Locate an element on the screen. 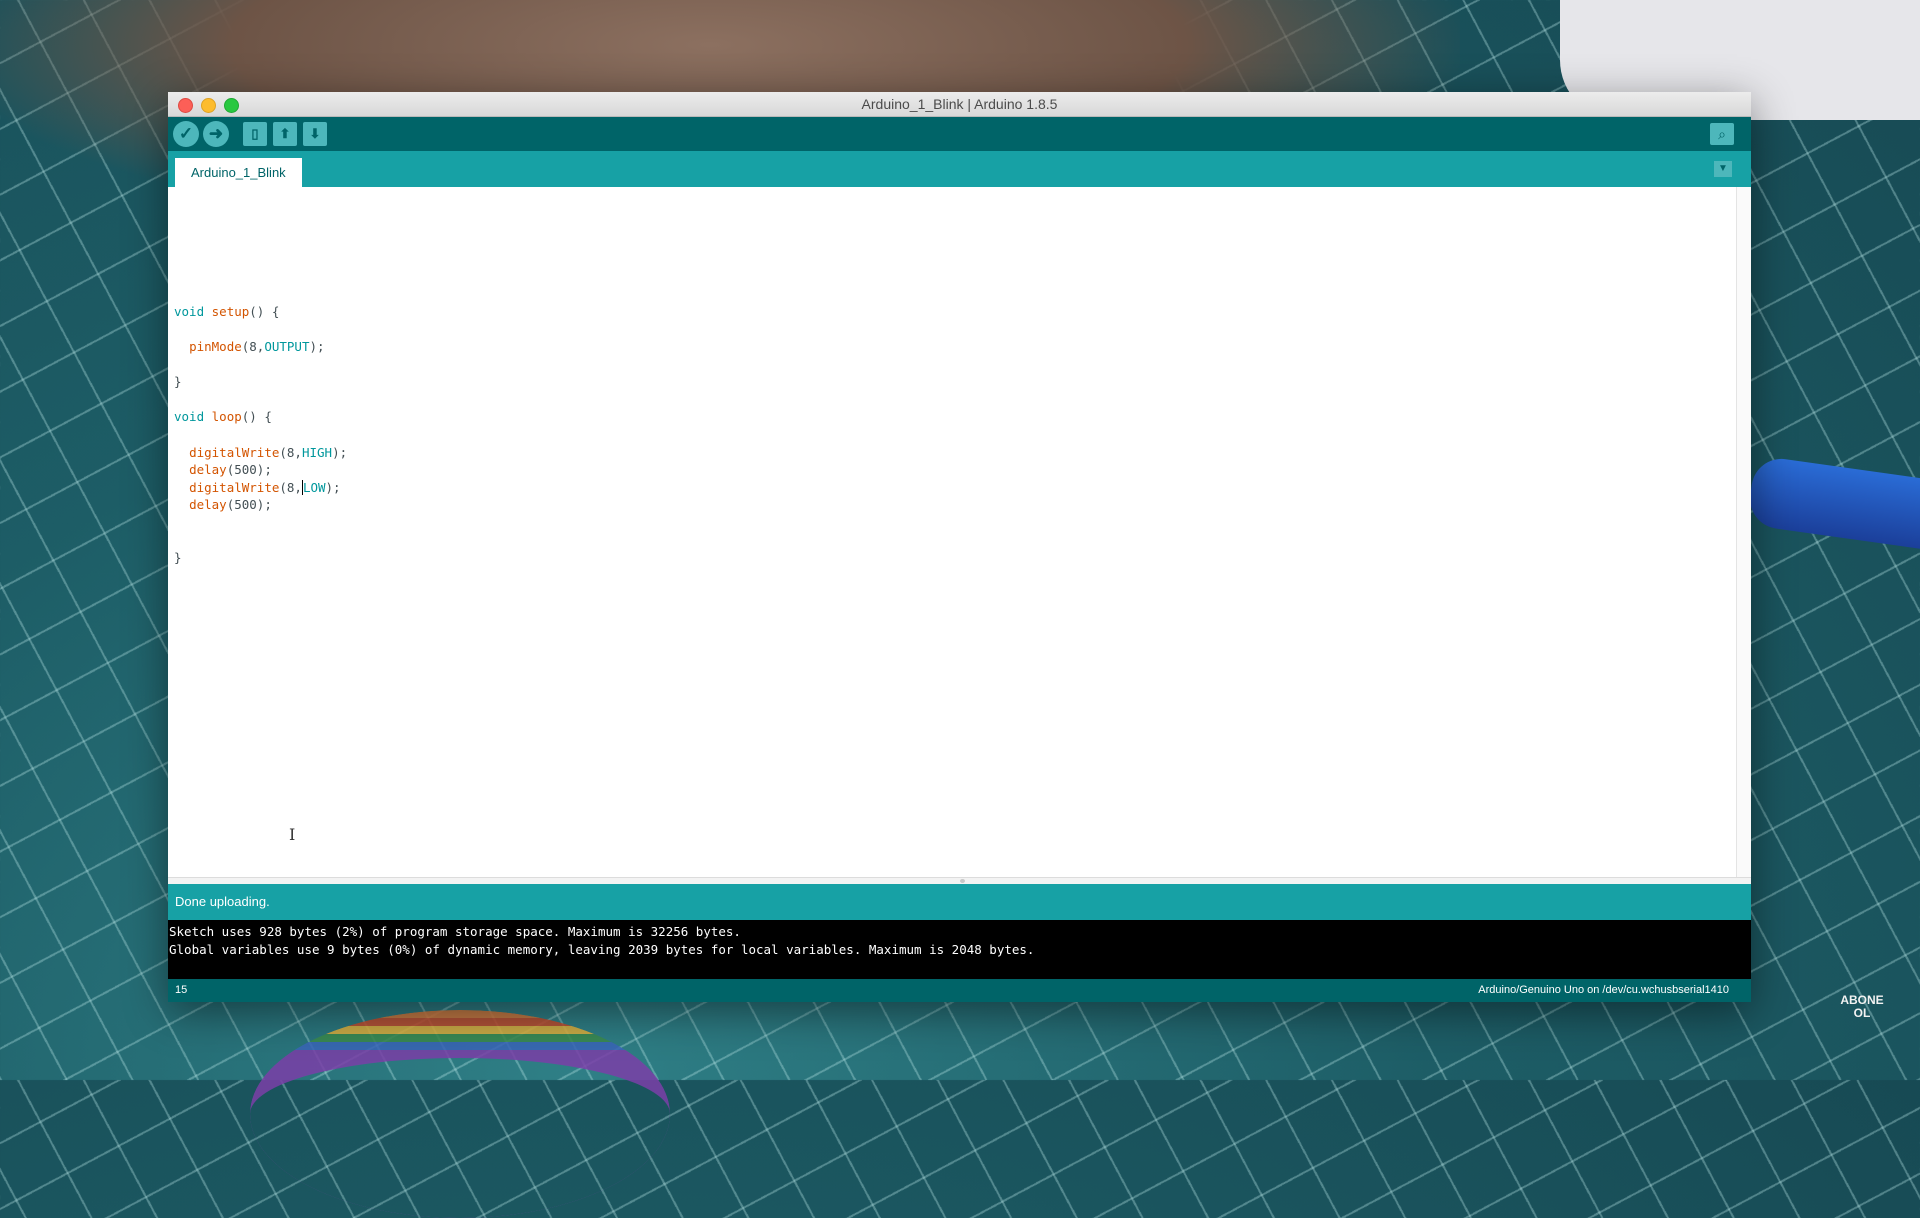  check-icon: ✓ is located at coordinates (186, 133).